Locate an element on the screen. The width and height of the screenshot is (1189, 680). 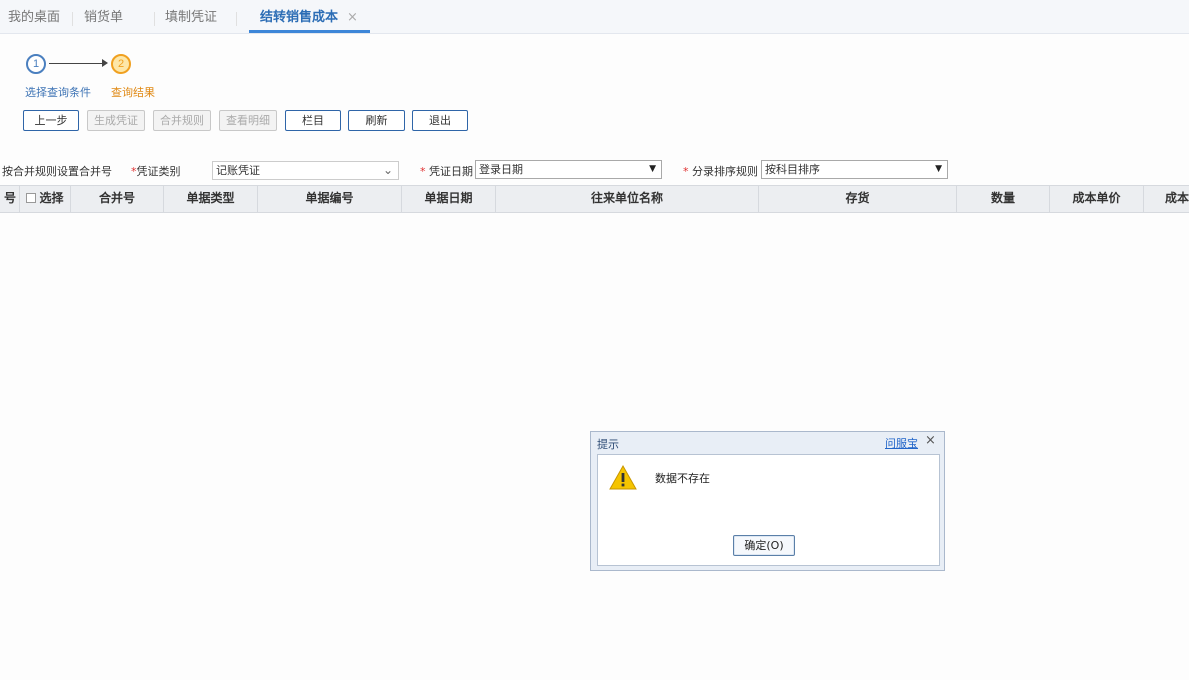
sort-rule-select: 按科目排序 ▼ is located at coordinates (854, 169).